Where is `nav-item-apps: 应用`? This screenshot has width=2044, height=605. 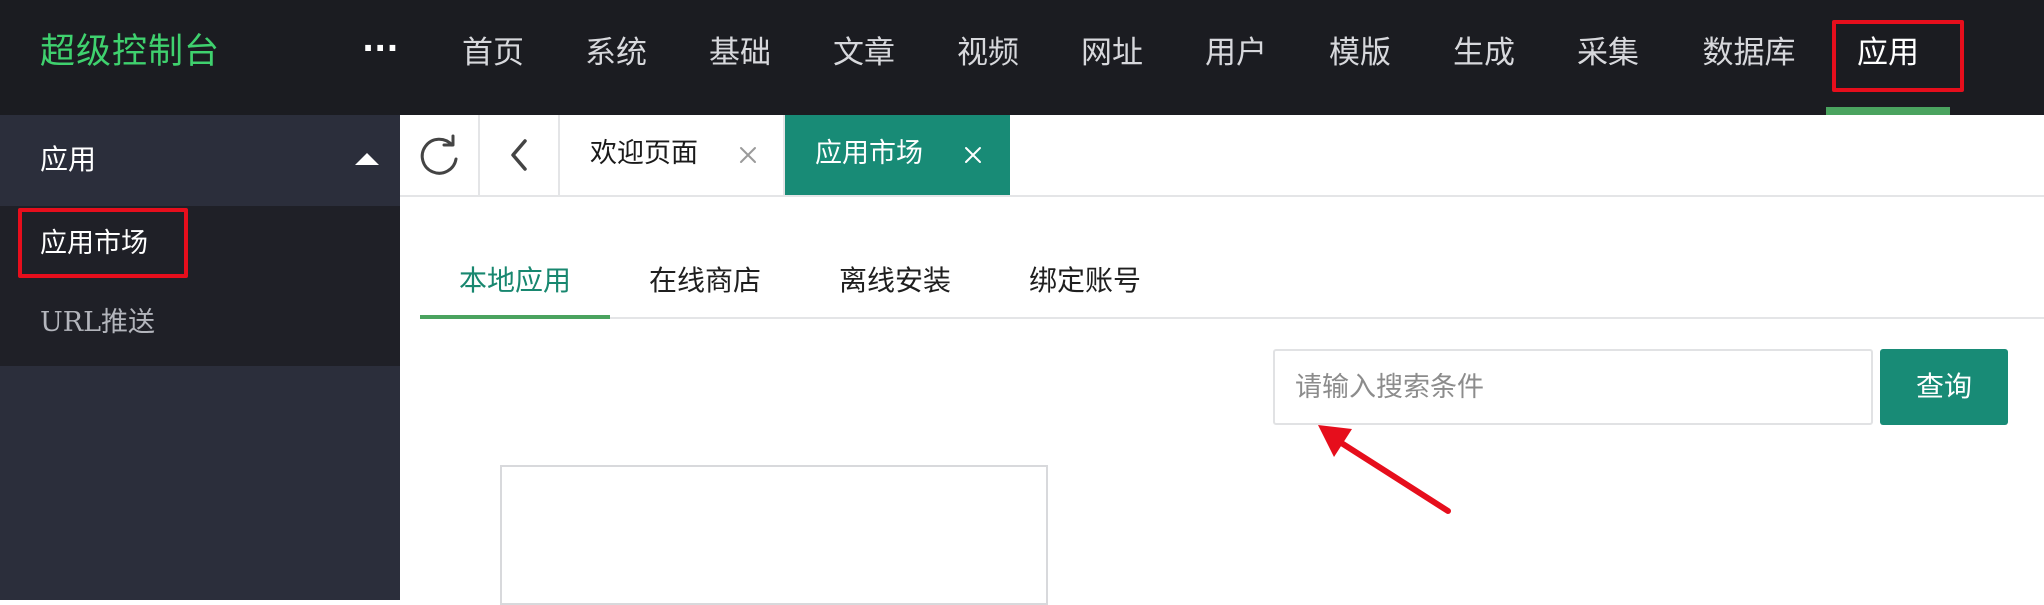
nav-item-apps: 应用 is located at coordinates (1888, 53).